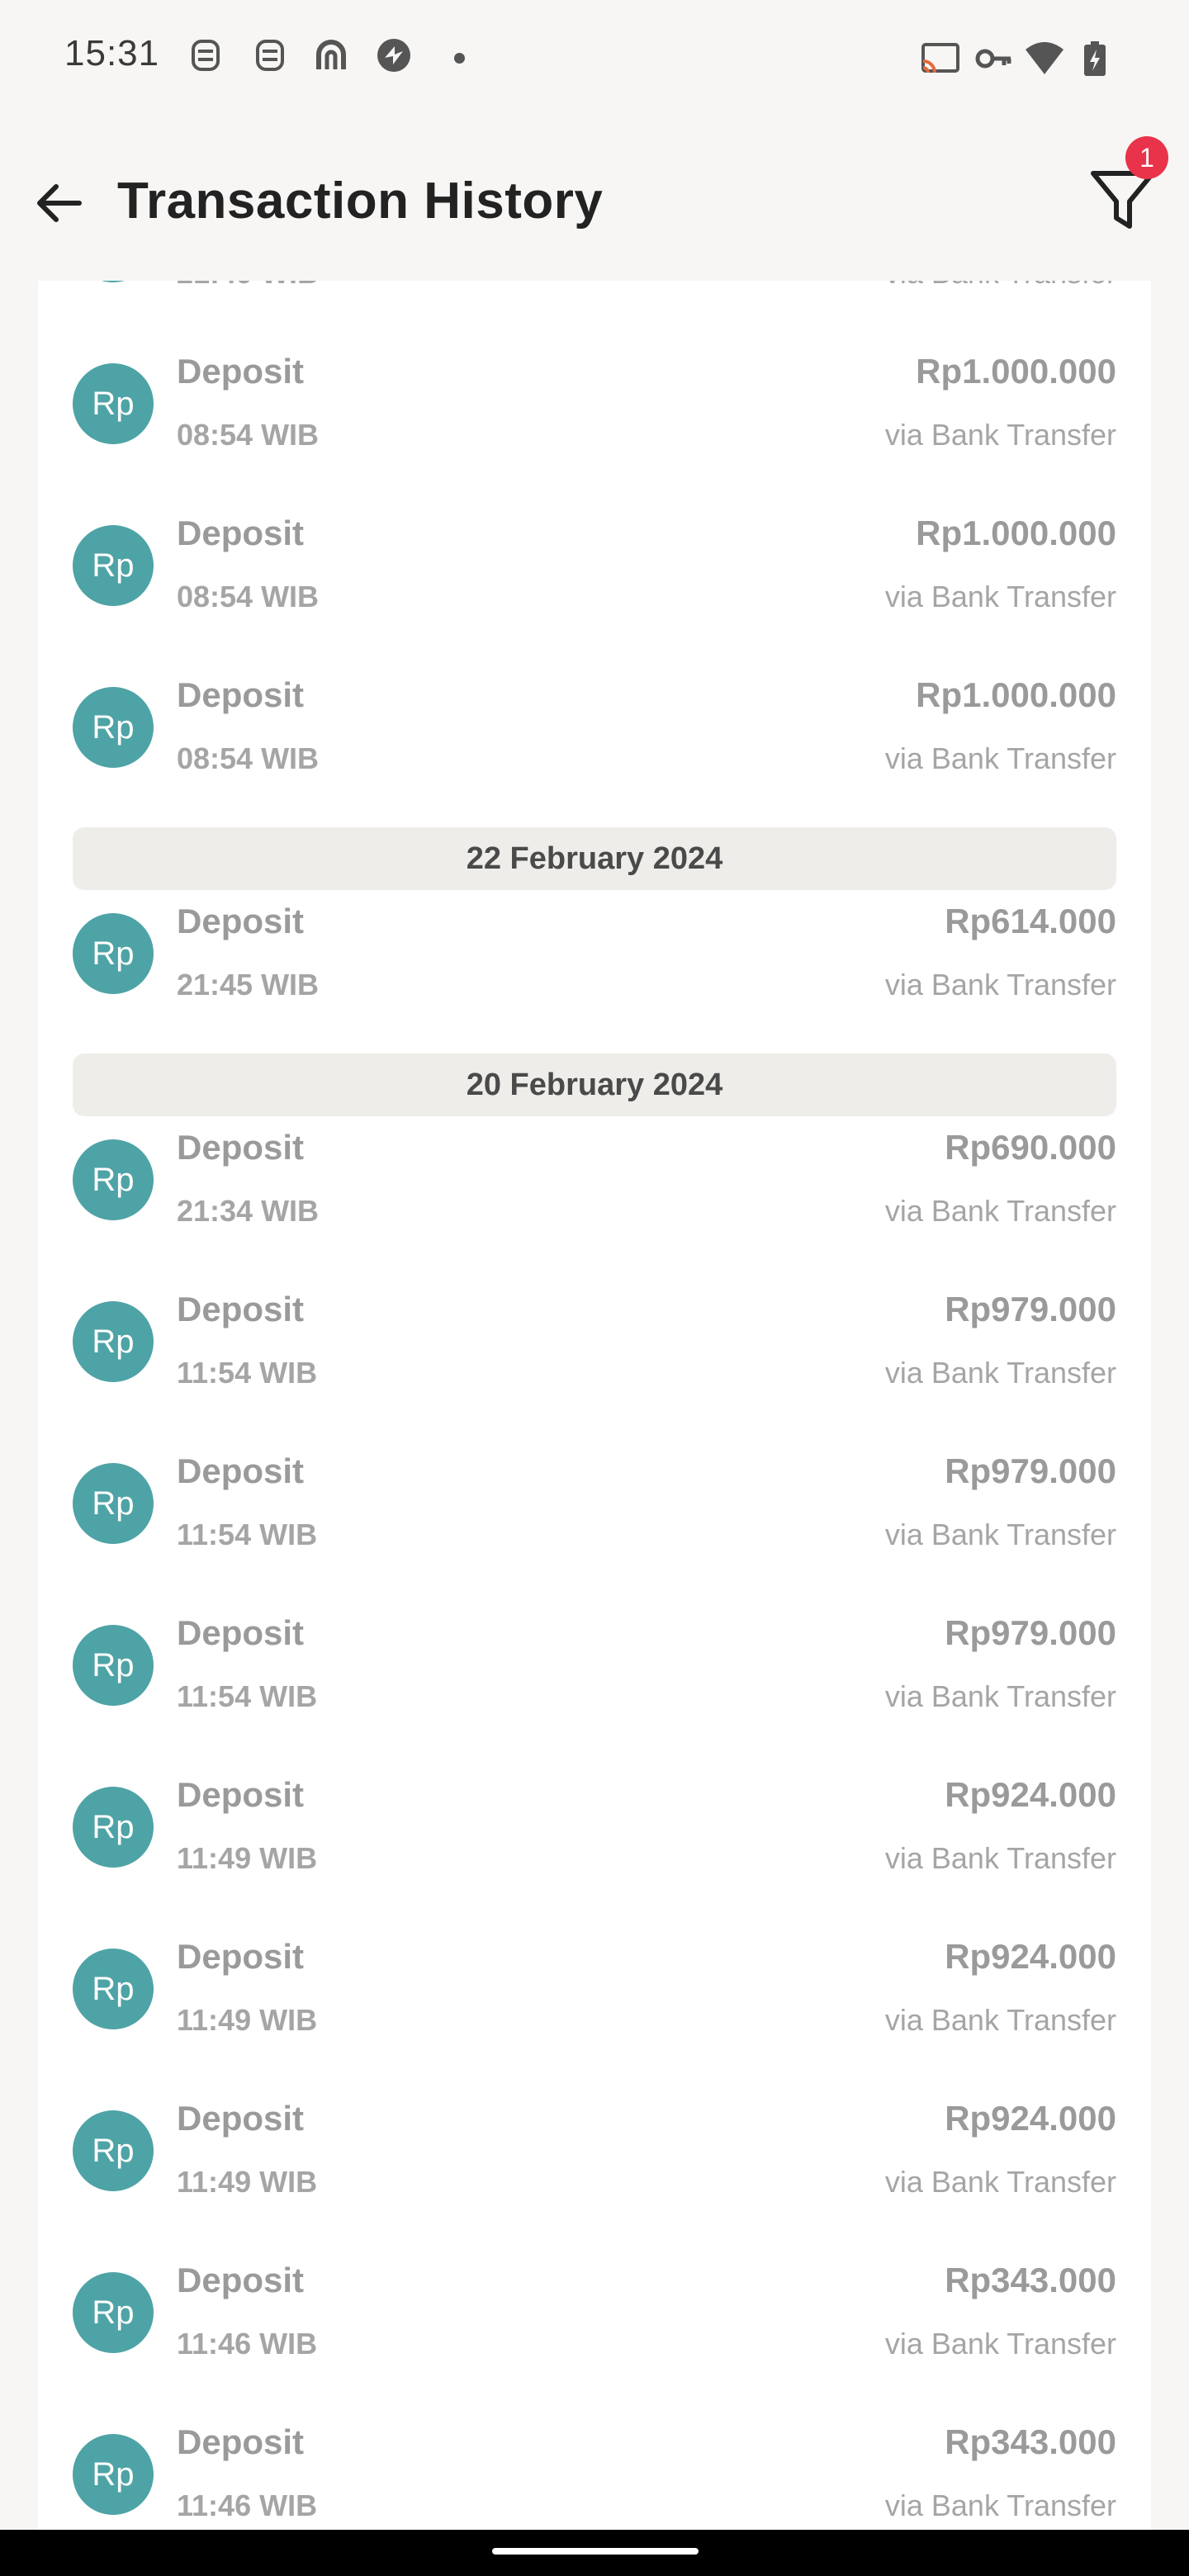 The image size is (1189, 2576). I want to click on home-gesture-handle, so click(595, 2551).